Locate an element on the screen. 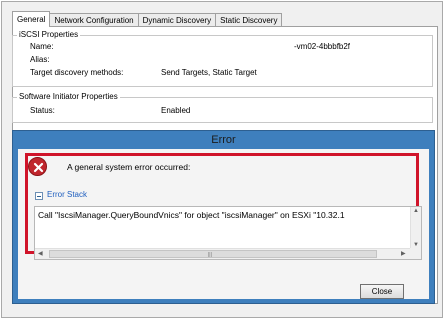 The height and width of the screenshot is (319, 444). tab-static-discovery: Static Discovery is located at coordinates (249, 20).